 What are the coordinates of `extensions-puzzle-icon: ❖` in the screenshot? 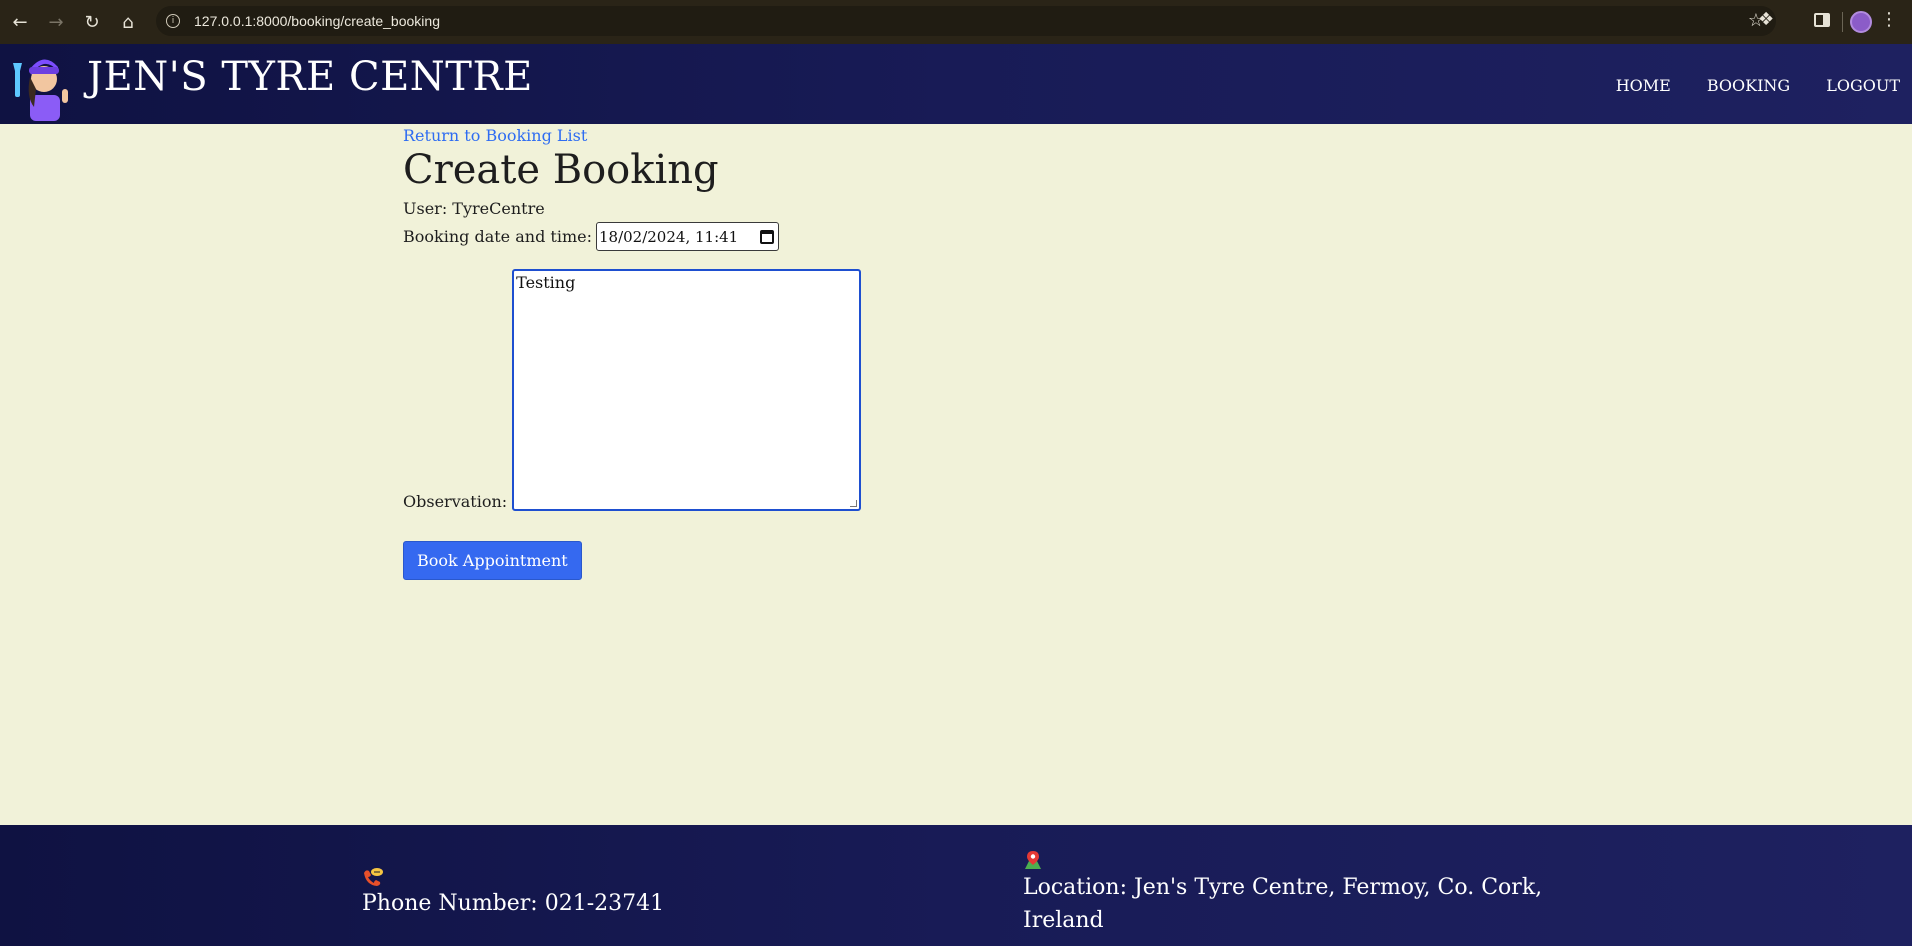 It's located at (1766, 19).